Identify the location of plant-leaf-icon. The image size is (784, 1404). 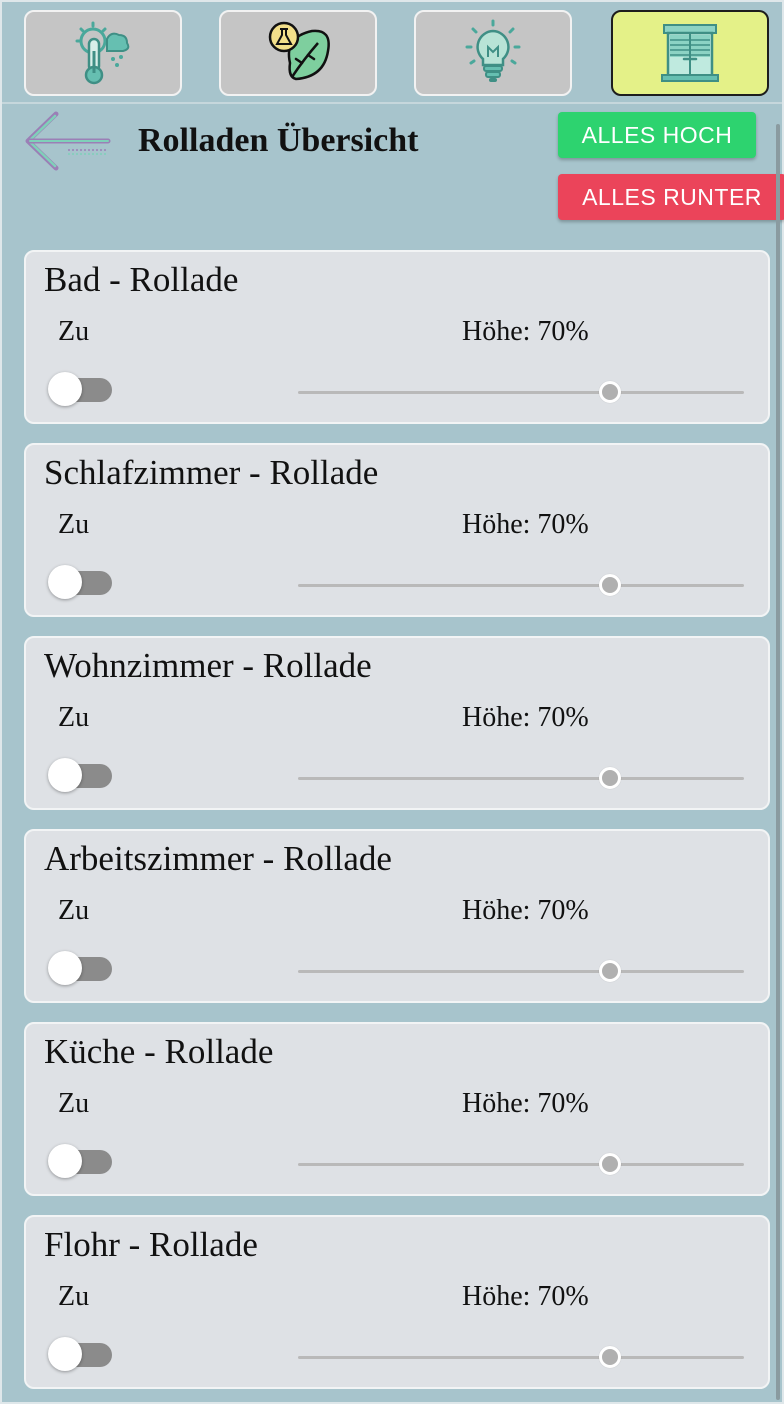
(299, 51).